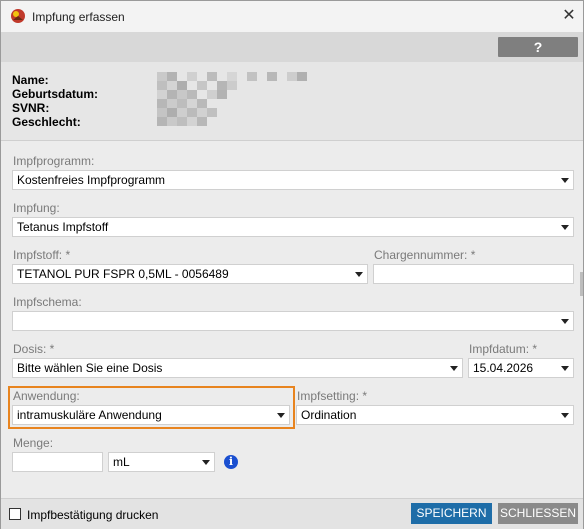  What do you see at coordinates (293, 227) in the screenshot?
I see `impfung-select: Tetanus Impfstoff` at bounding box center [293, 227].